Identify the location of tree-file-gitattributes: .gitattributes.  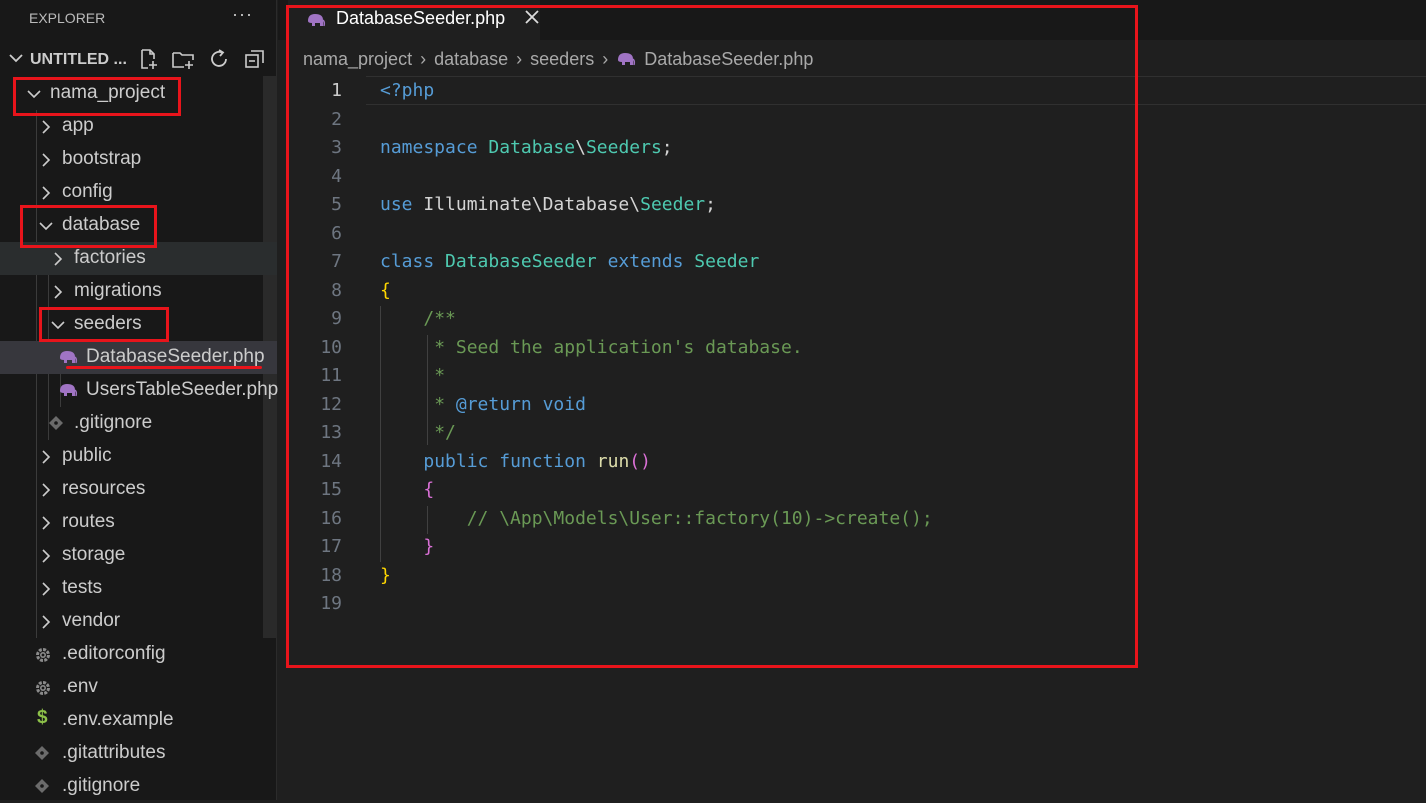
(138, 753).